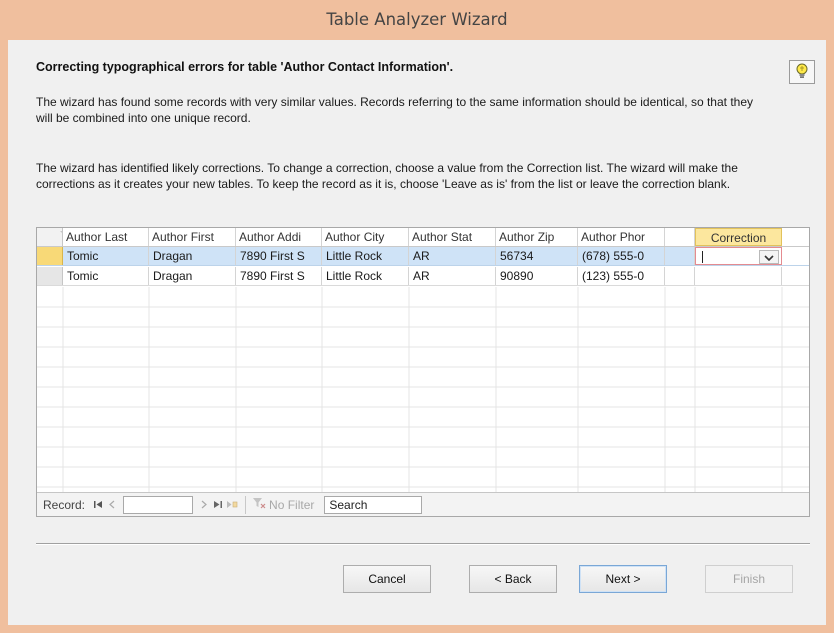  Describe the element at coordinates (702, 257) in the screenshot. I see `text-cursor` at that location.